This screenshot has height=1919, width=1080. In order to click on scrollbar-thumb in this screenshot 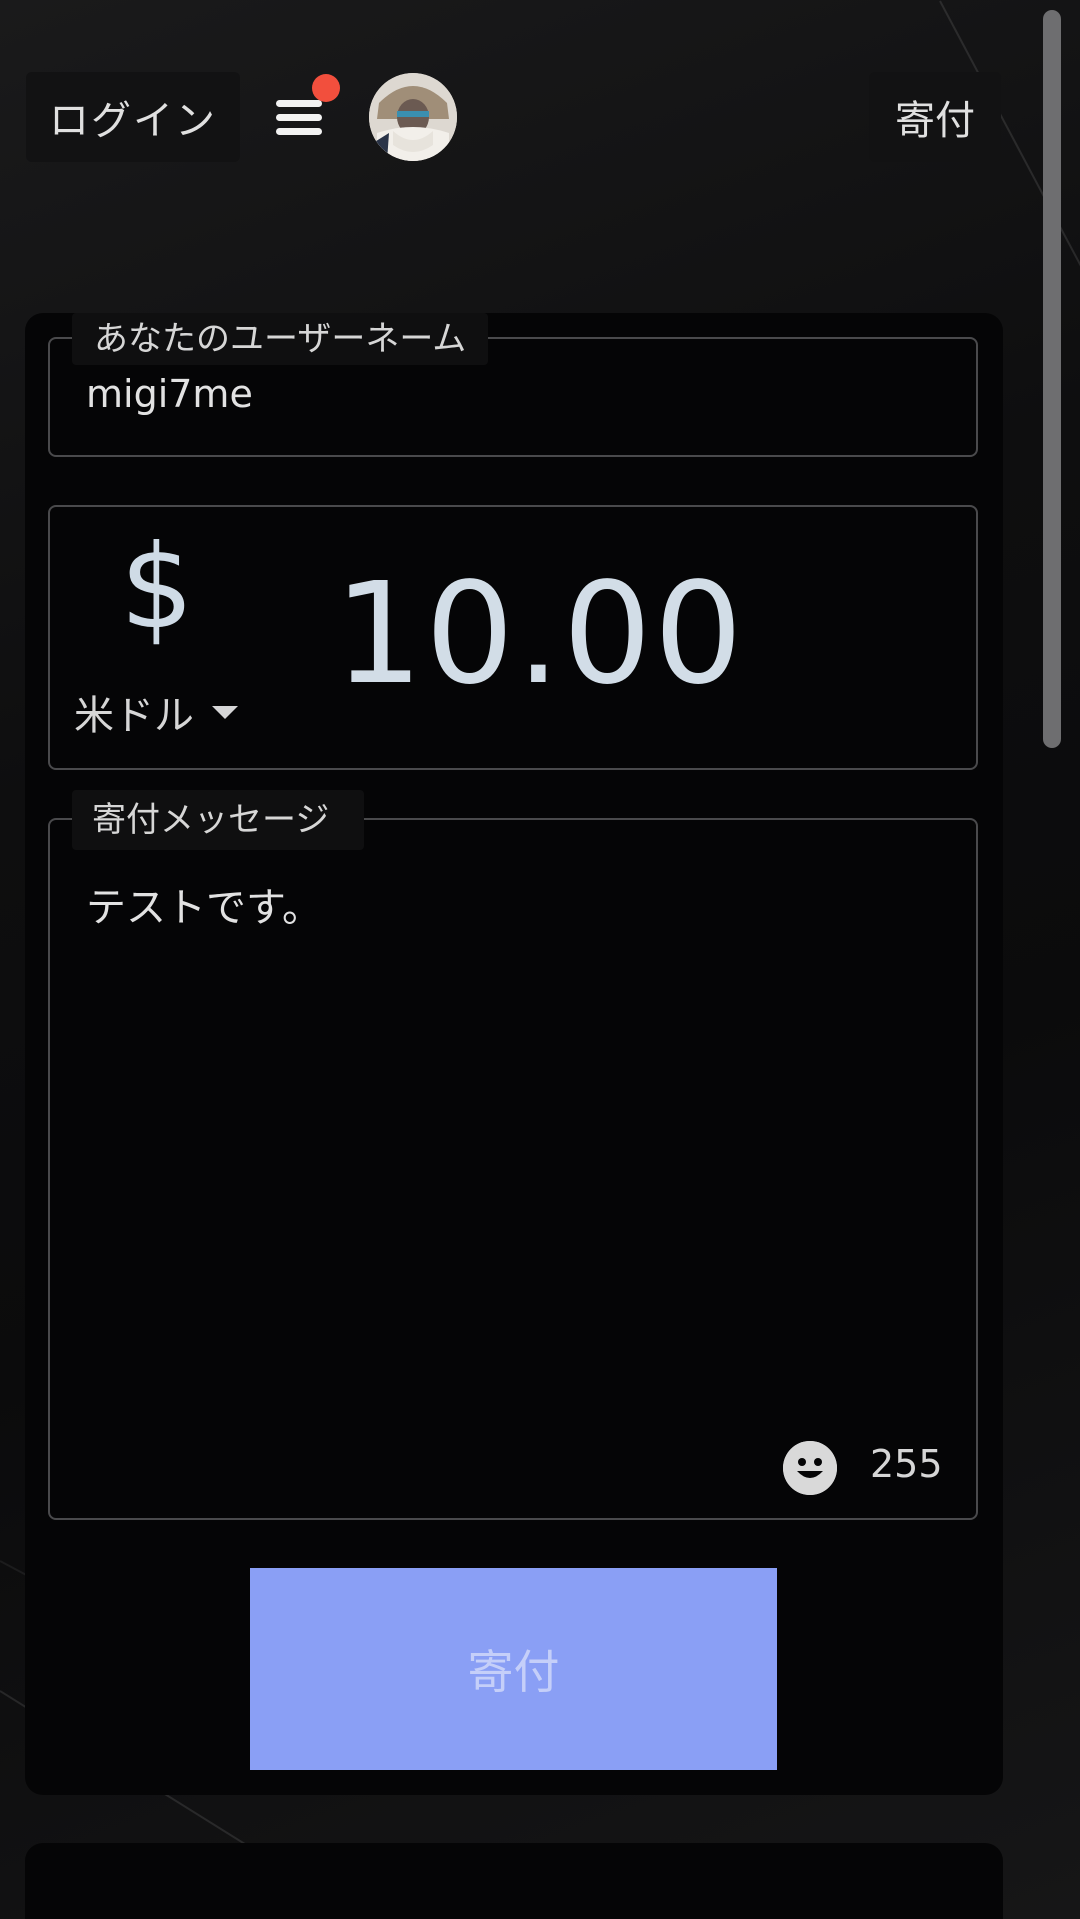, I will do `click(1052, 379)`.